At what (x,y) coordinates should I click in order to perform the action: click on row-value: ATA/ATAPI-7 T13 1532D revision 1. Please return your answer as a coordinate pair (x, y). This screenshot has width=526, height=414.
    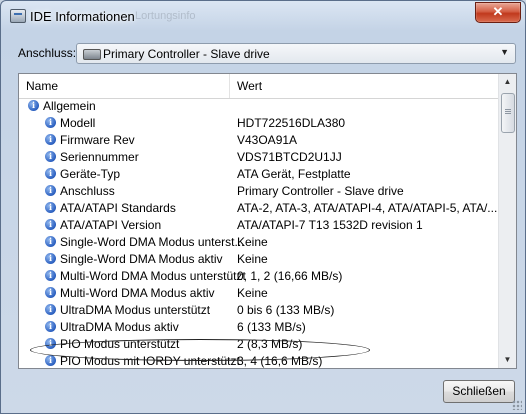
    Looking at the image, I should click on (330, 225).